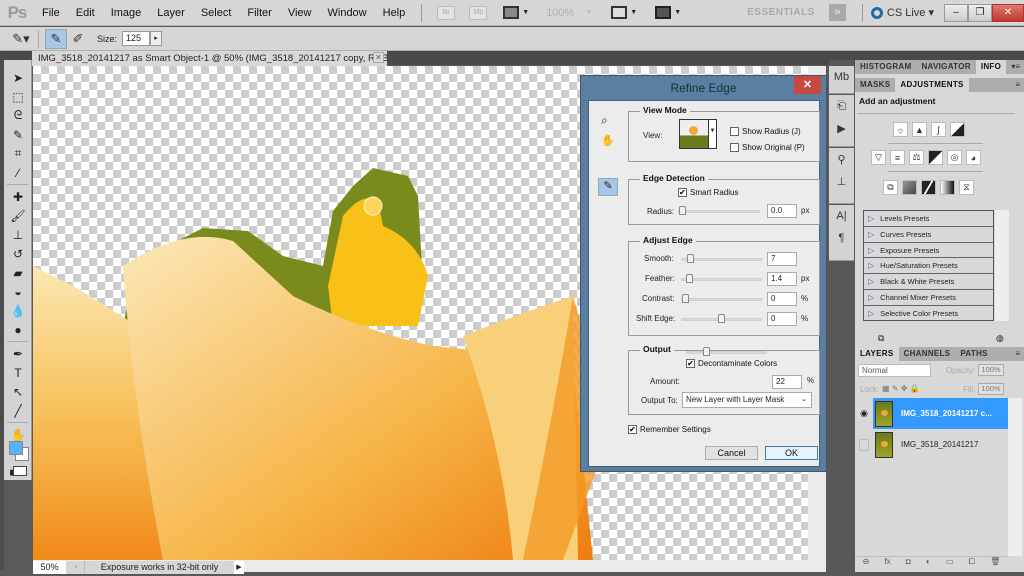 This screenshot has height=576, width=1024. Describe the element at coordinates (928, 219) in the screenshot. I see `list-item: ▷ Levels Presets` at that location.